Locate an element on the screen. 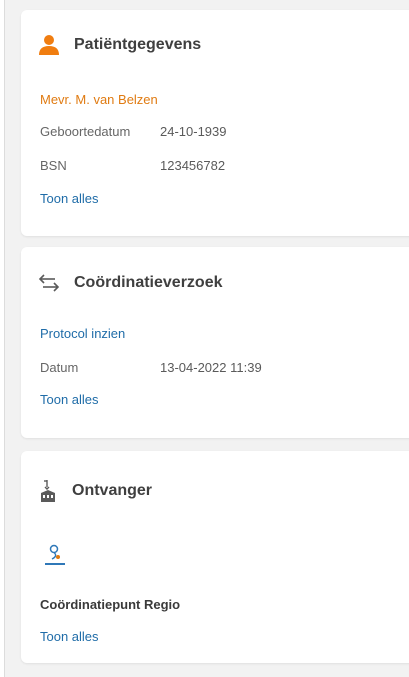  left-rail is located at coordinates (2, 338).